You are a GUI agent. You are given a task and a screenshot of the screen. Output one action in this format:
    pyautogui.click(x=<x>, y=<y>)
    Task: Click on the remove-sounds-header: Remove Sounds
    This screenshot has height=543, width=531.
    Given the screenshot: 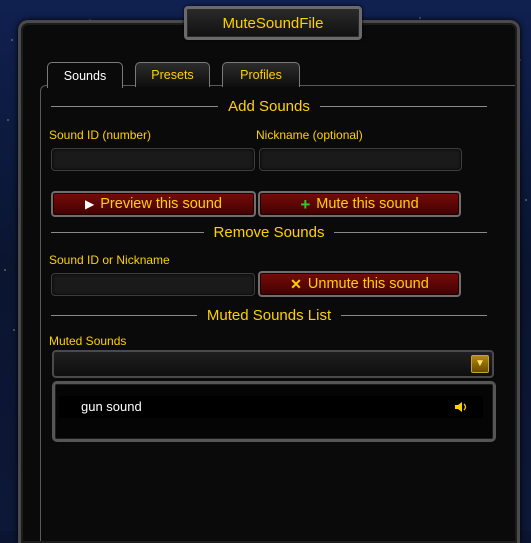 What is the action you would take?
    pyautogui.click(x=269, y=232)
    